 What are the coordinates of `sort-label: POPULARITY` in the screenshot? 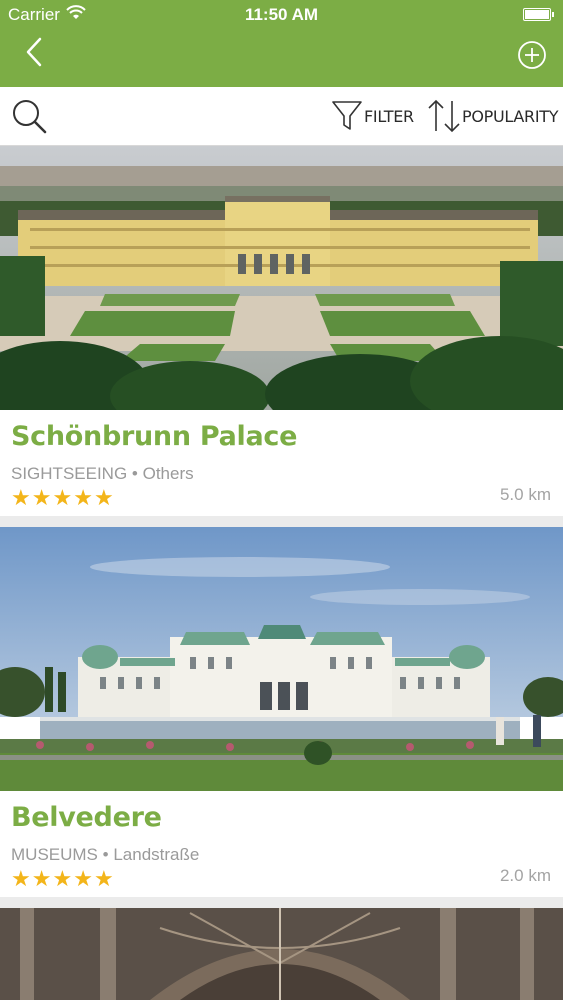 It's located at (510, 116).